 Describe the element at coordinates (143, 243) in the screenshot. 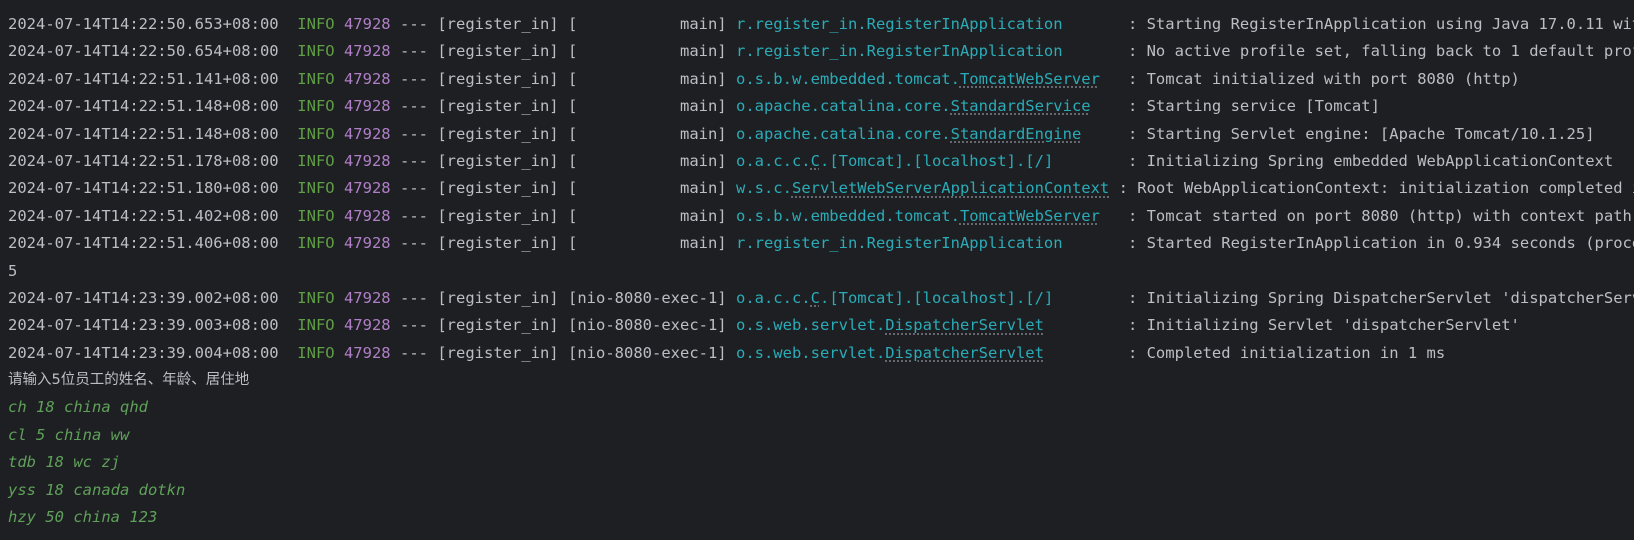

I see `log-timestamp: 2024-07-14T14:22:51.406+08:00` at that location.